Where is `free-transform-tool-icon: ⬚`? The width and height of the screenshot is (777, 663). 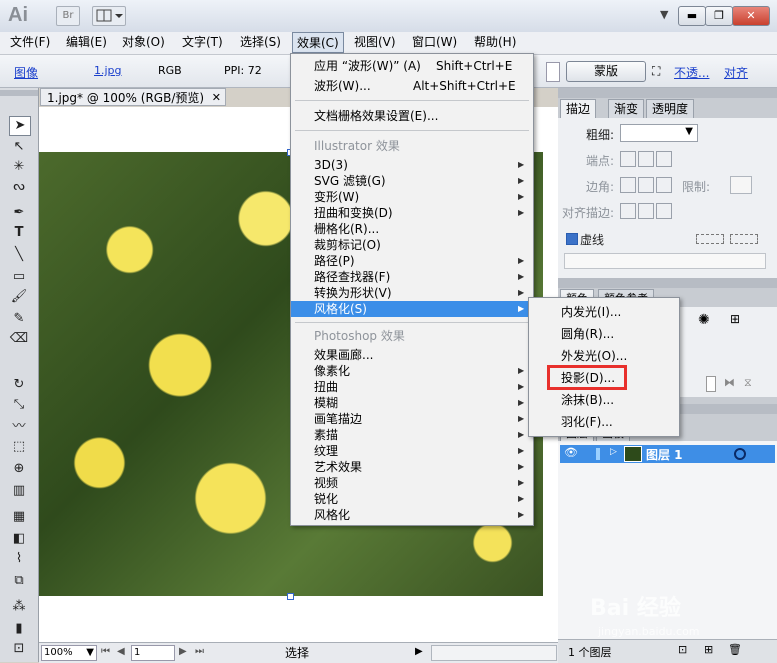
free-transform-tool-icon: ⬚ is located at coordinates (19, 447).